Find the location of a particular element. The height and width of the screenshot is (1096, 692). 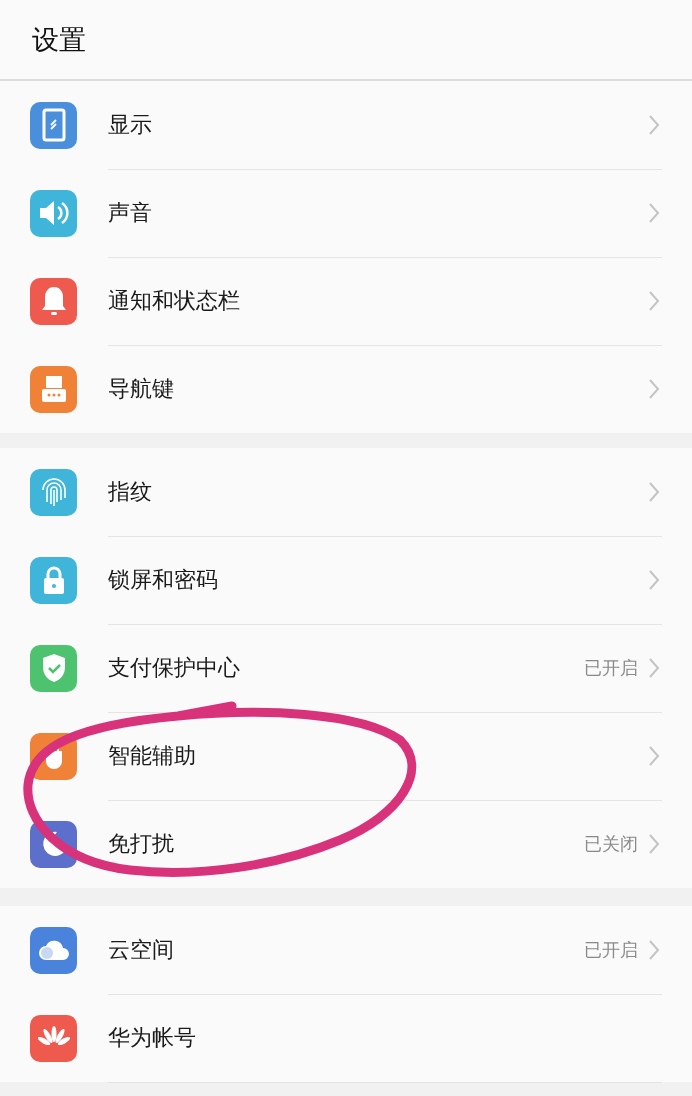

settings-item: 智能辅助 is located at coordinates (346, 756).